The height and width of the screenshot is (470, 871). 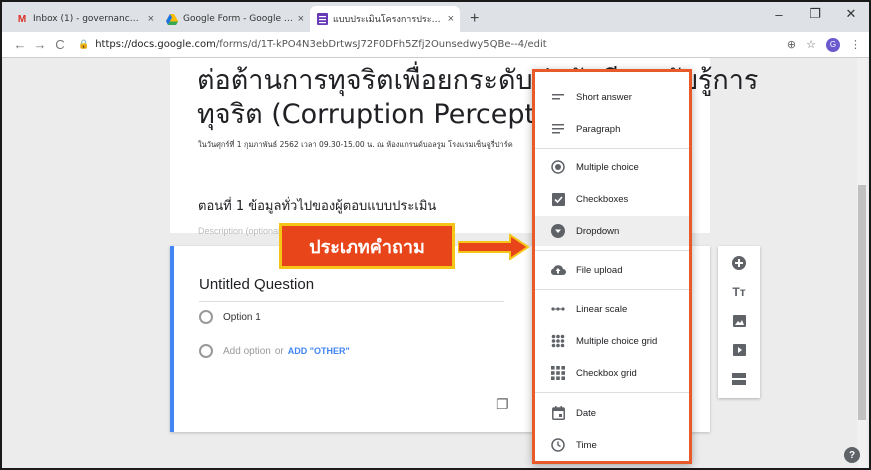 I want to click on menu-item-label: File upload, so click(x=599, y=270).